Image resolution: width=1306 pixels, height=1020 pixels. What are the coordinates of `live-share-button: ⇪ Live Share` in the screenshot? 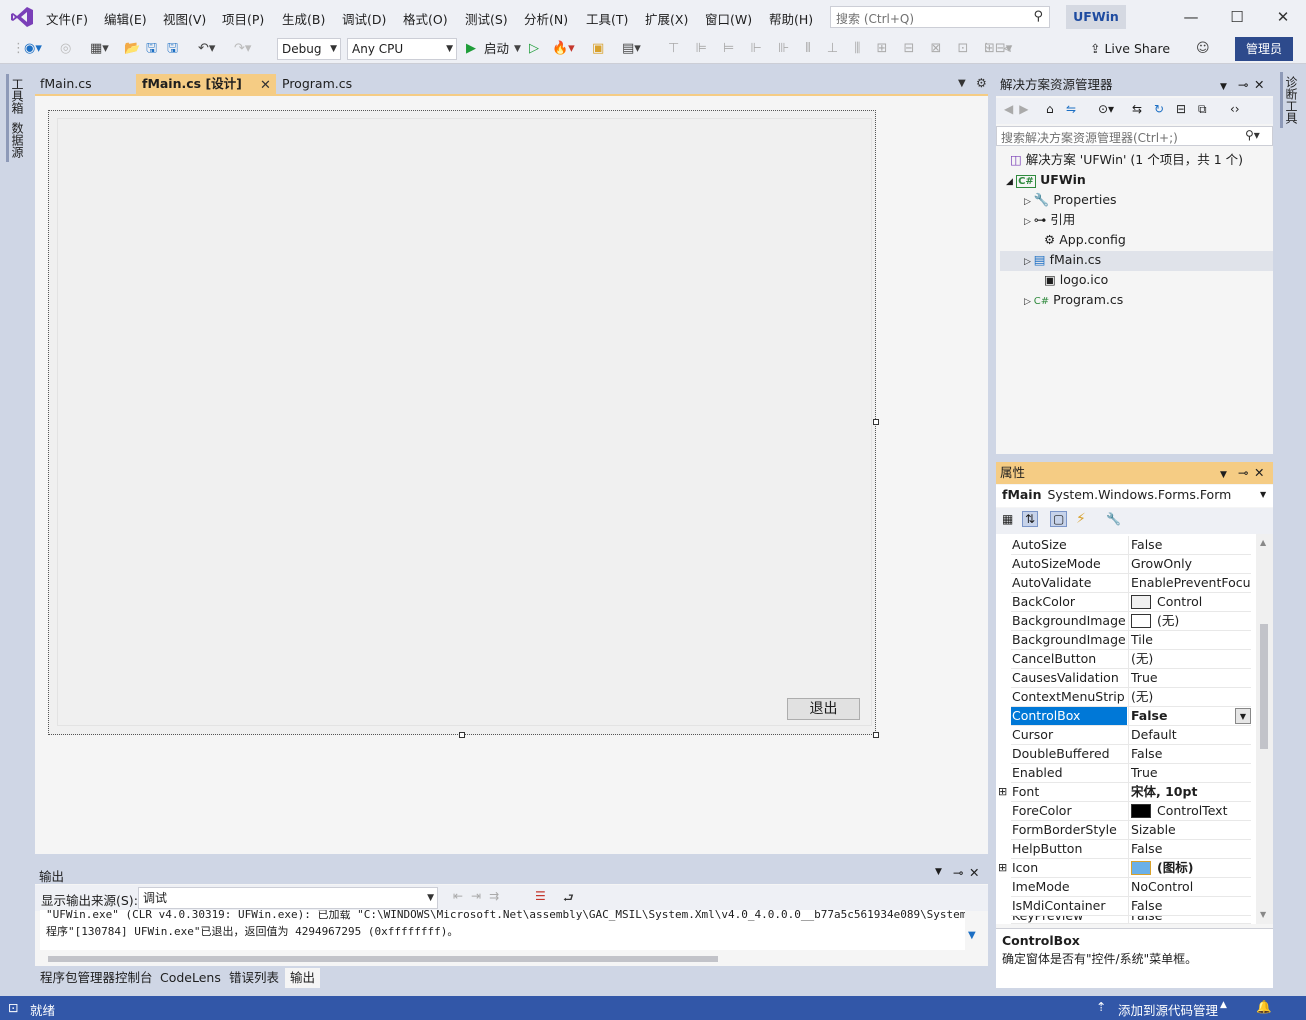 It's located at (1130, 49).